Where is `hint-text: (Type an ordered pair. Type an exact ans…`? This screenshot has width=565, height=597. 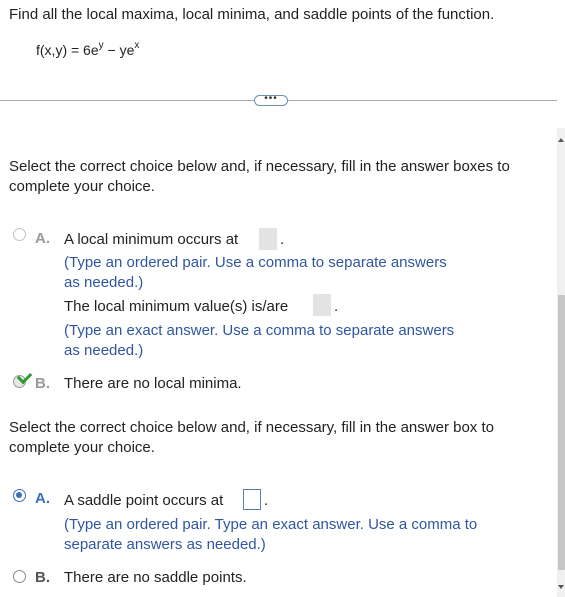
hint-text: (Type an ordered pair. Type an exact ans… is located at coordinates (271, 534).